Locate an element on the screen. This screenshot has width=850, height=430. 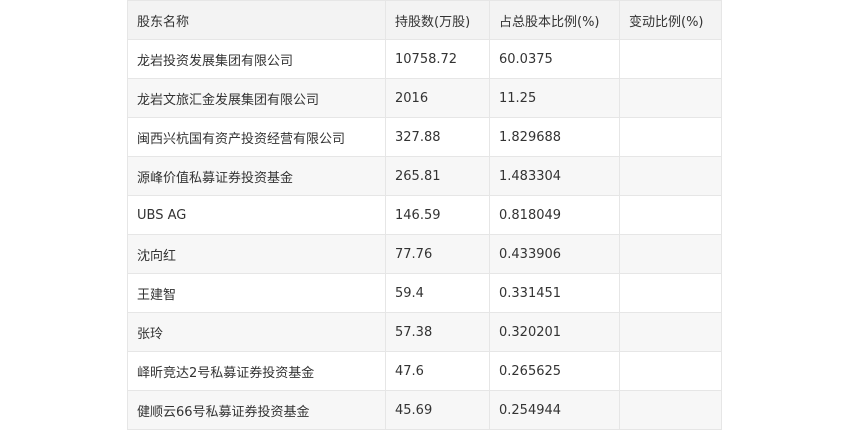
table-row: 峄昕竞达2号私募证券投资基金 47.6 0.265625 is located at coordinates (424, 371).